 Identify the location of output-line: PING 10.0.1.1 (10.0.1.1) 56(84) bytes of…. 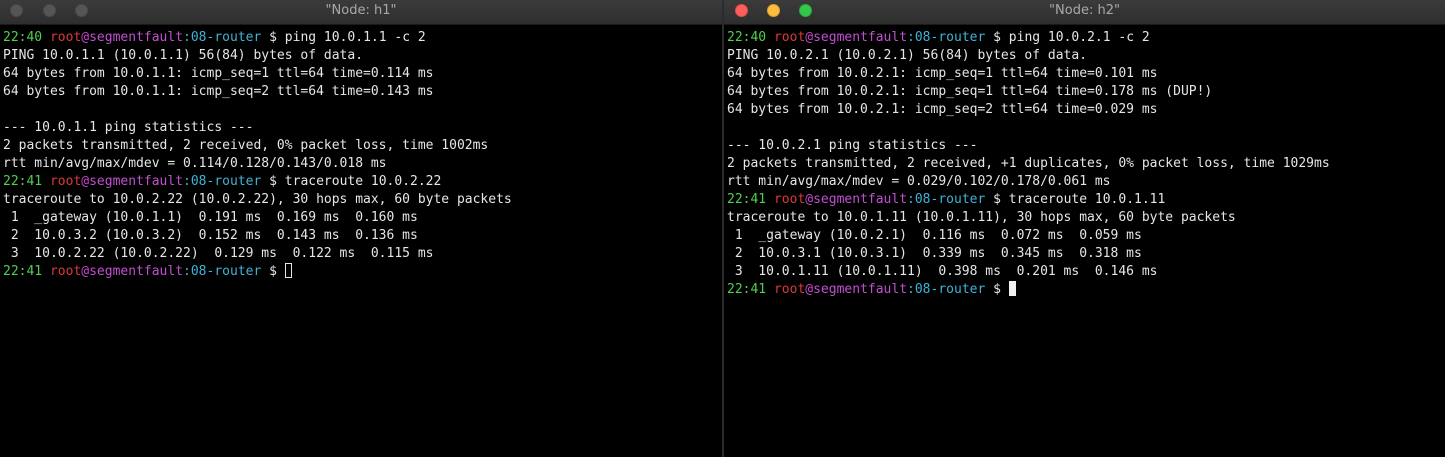
(183, 55).